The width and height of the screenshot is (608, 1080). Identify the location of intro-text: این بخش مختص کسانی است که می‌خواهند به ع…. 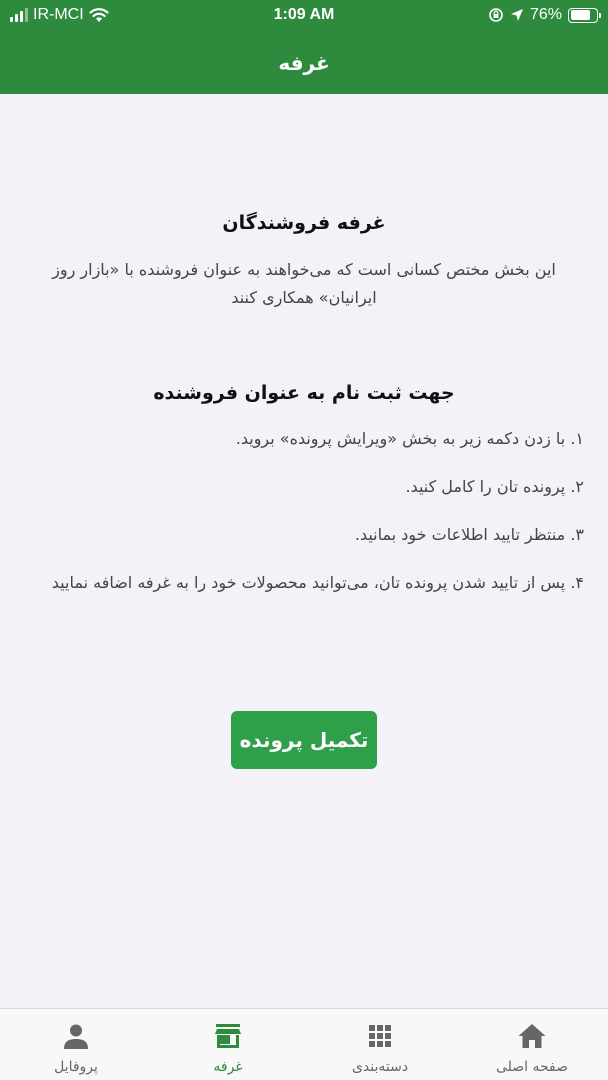
(304, 283).